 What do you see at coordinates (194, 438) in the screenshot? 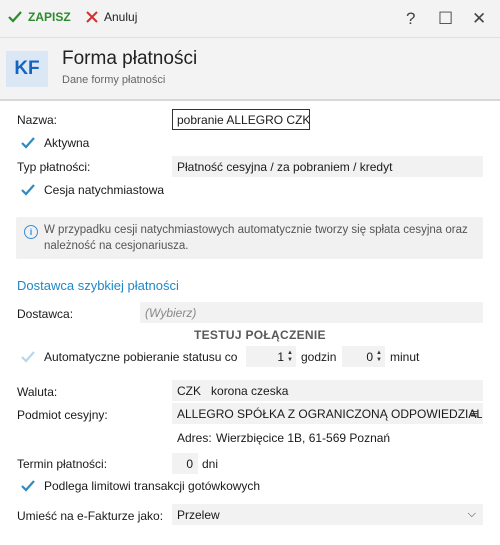
I see `address-label: Adres:` at bounding box center [194, 438].